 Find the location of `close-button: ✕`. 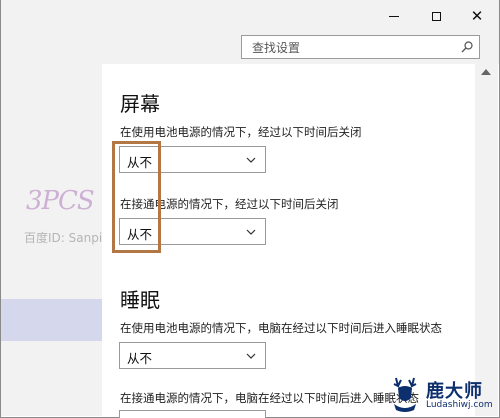

close-button: ✕ is located at coordinates (477, 16).